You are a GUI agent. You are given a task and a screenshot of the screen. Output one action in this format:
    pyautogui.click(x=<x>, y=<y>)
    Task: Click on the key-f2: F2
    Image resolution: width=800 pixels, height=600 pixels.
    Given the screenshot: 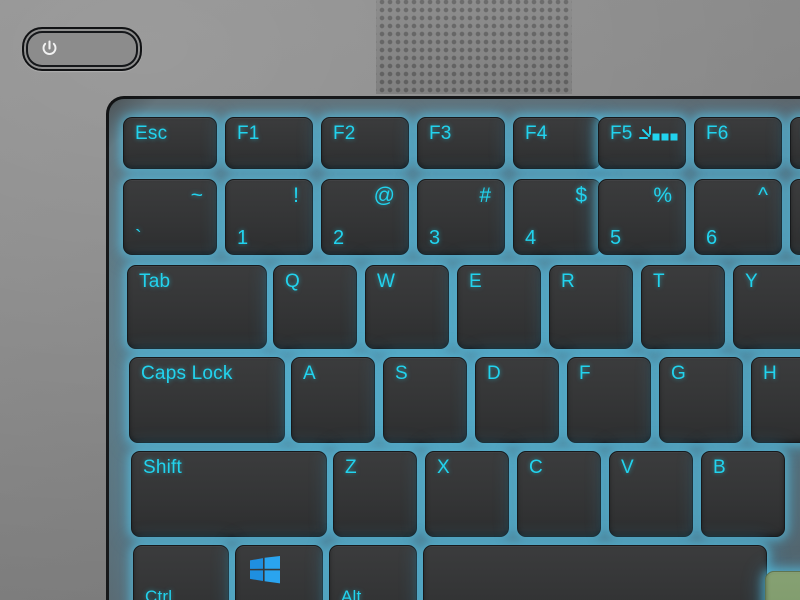 What is the action you would take?
    pyautogui.click(x=365, y=143)
    